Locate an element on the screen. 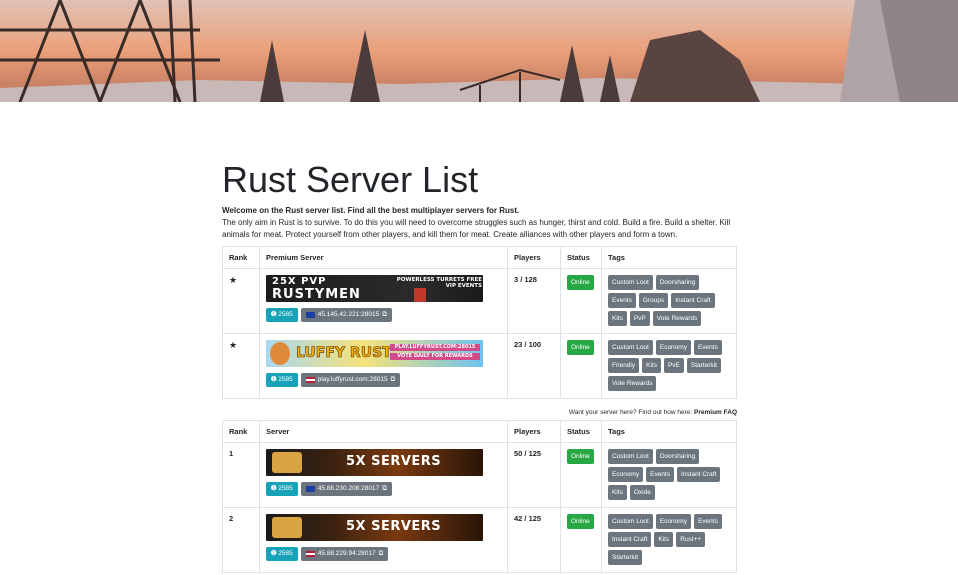  banner-main-text: RUSTYMEN is located at coordinates (316, 294).